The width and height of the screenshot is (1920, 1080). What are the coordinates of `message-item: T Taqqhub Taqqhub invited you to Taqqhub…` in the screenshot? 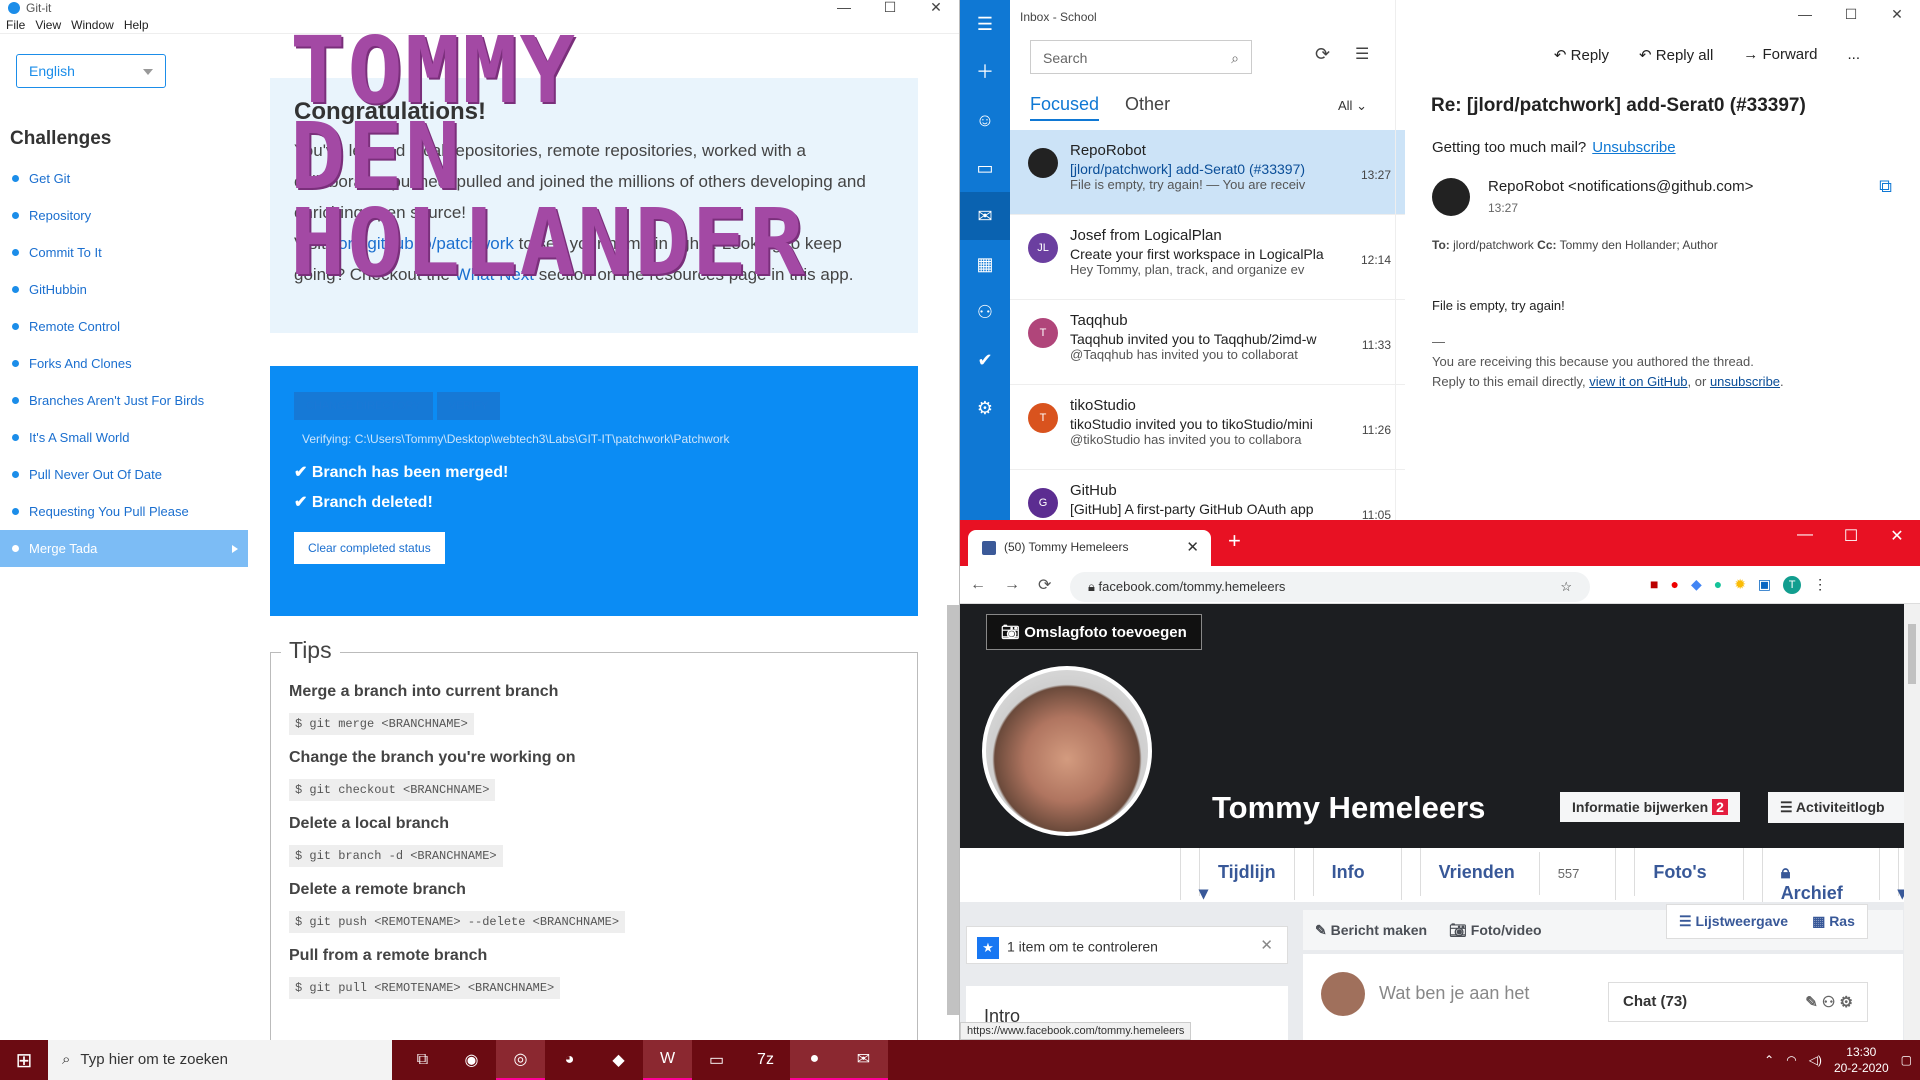 It's located at (1207, 342).